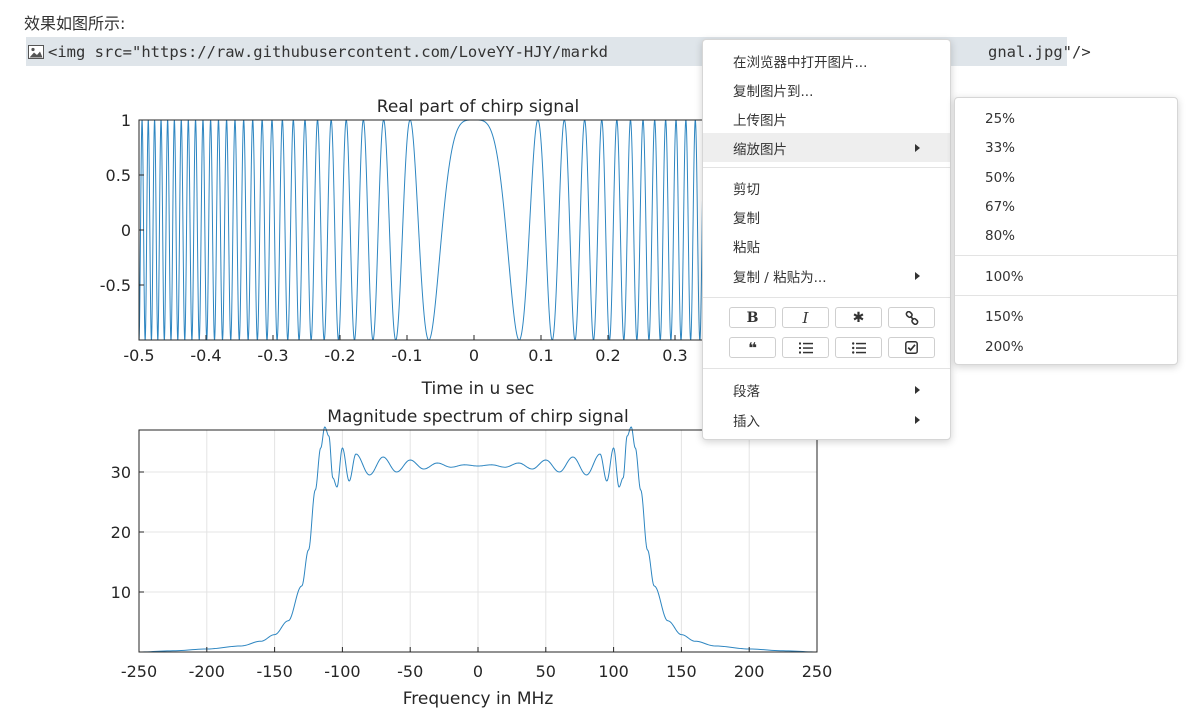 The width and height of the screenshot is (1186, 717). I want to click on plot2-xtick-label: 150, so click(681, 671).